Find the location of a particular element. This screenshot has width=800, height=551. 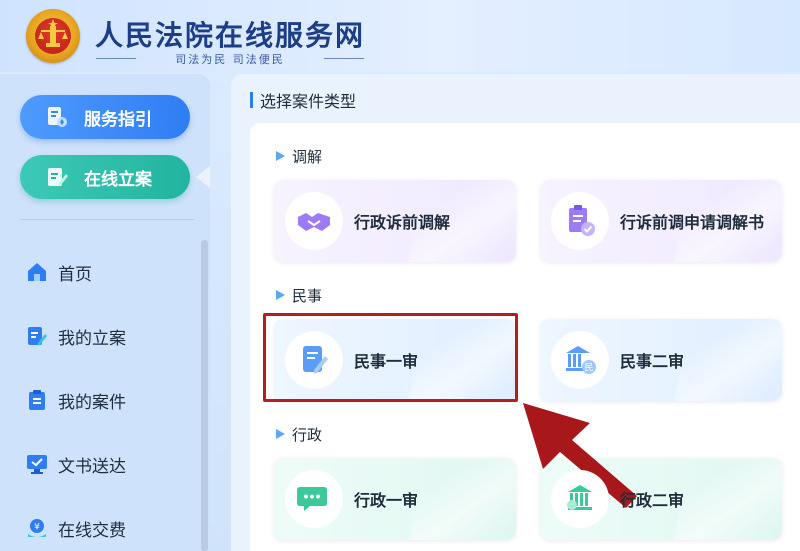

group-label-mediation: 调解 is located at coordinates (299, 156).